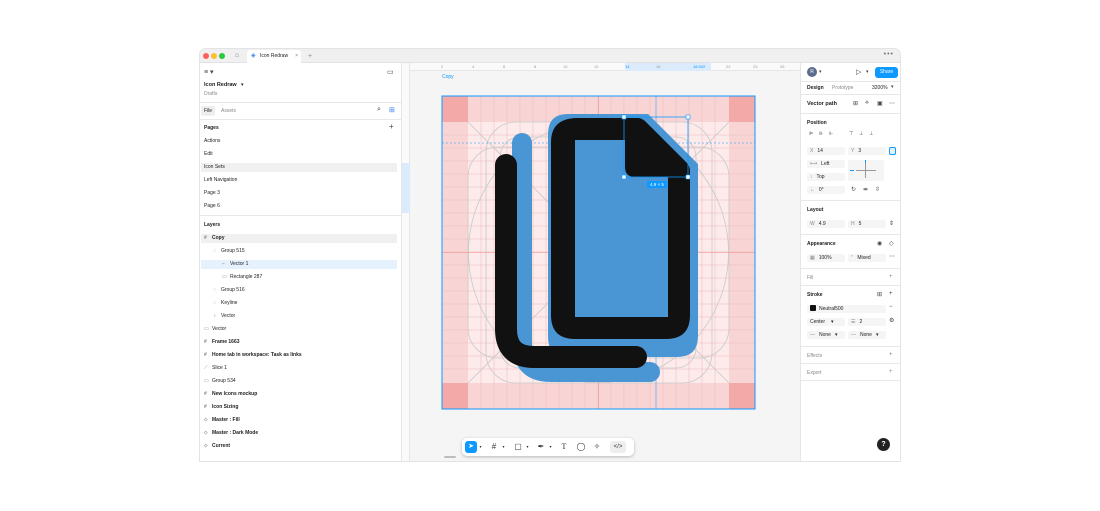  Describe the element at coordinates (391, 126) in the screenshot. I see `add-page-icon: +` at that location.